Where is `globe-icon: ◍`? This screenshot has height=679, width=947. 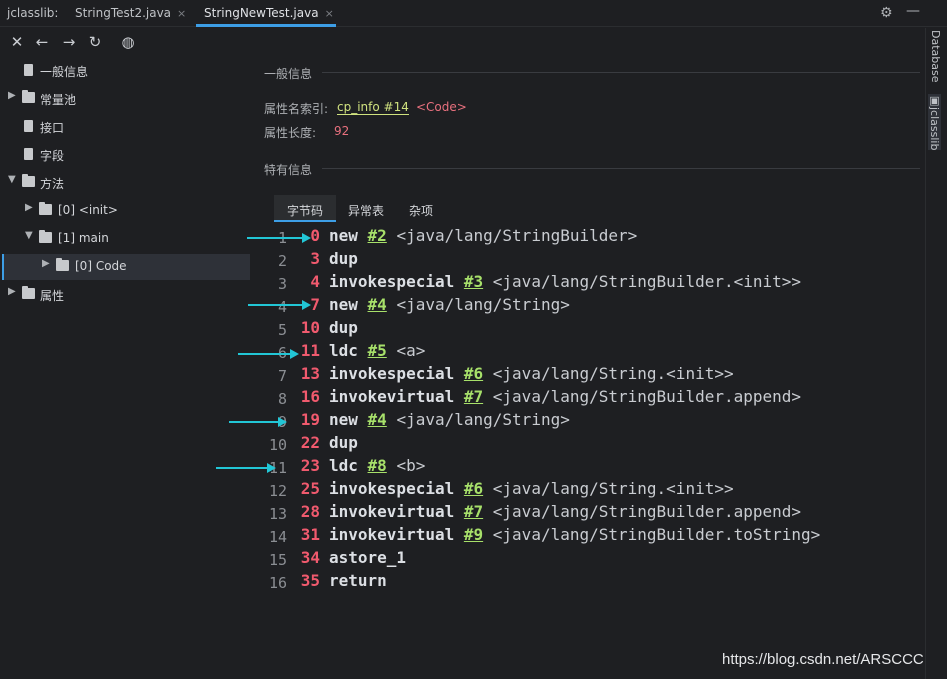
globe-icon: ◍ is located at coordinates (128, 42).